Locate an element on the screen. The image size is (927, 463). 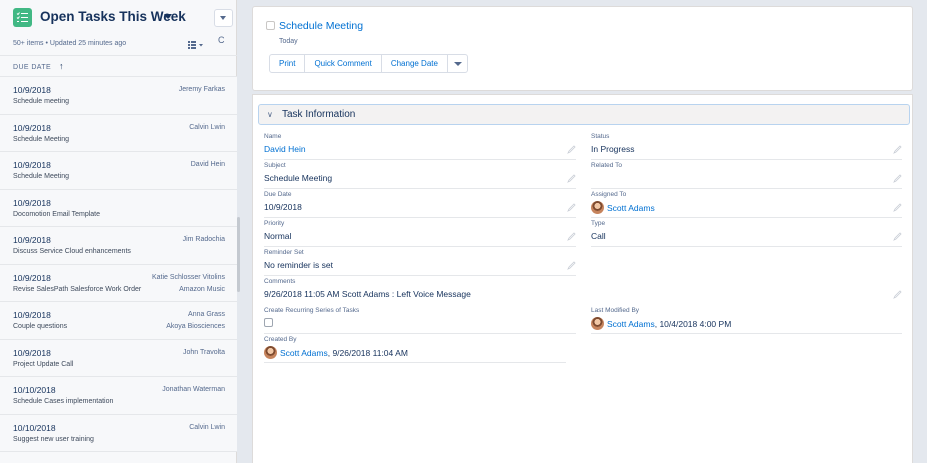
record-title: Schedule Meeting is located at coordinates (321, 26).